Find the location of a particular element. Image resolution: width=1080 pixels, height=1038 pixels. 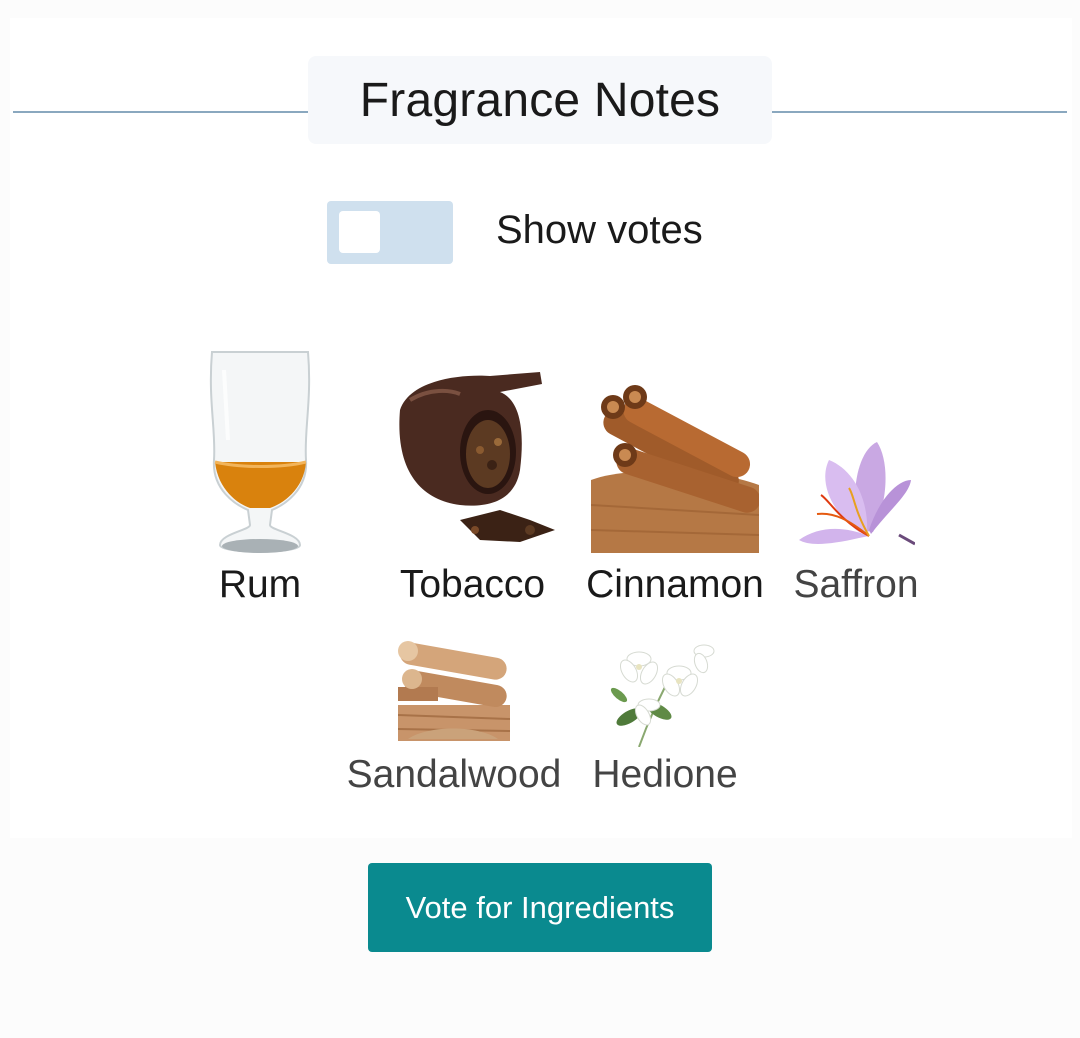

note-rum: Rum is located at coordinates (260, 480).